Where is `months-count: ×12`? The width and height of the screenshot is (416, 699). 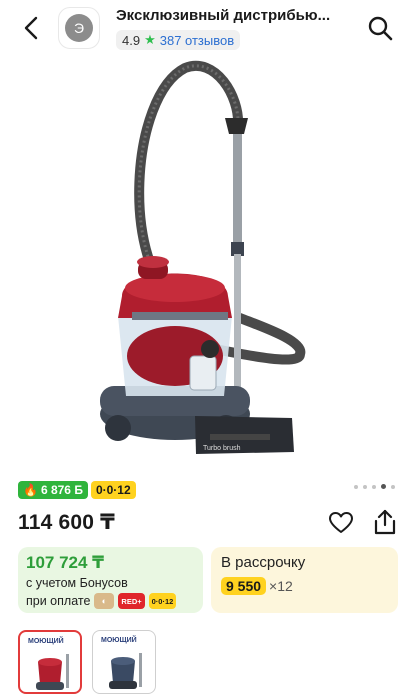
months-count: ×12 is located at coordinates (281, 586).